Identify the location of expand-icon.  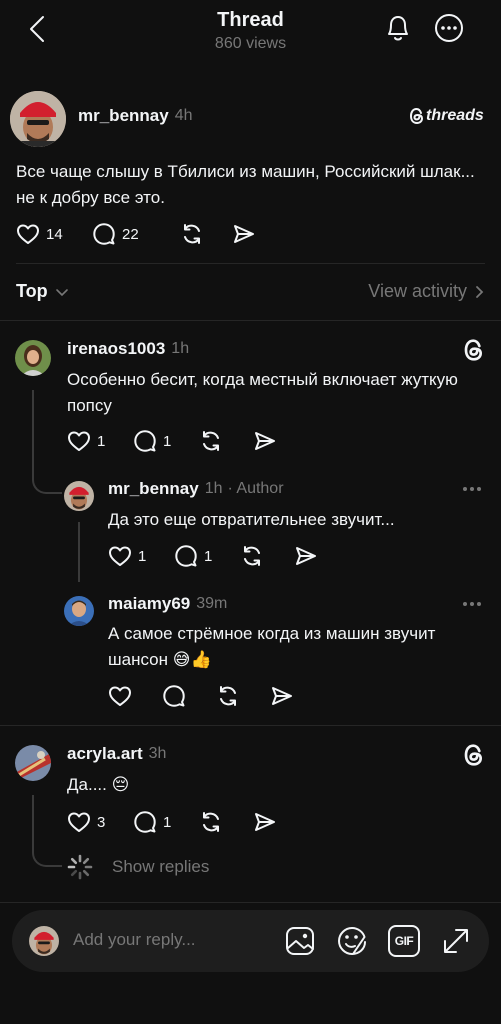
(456, 941).